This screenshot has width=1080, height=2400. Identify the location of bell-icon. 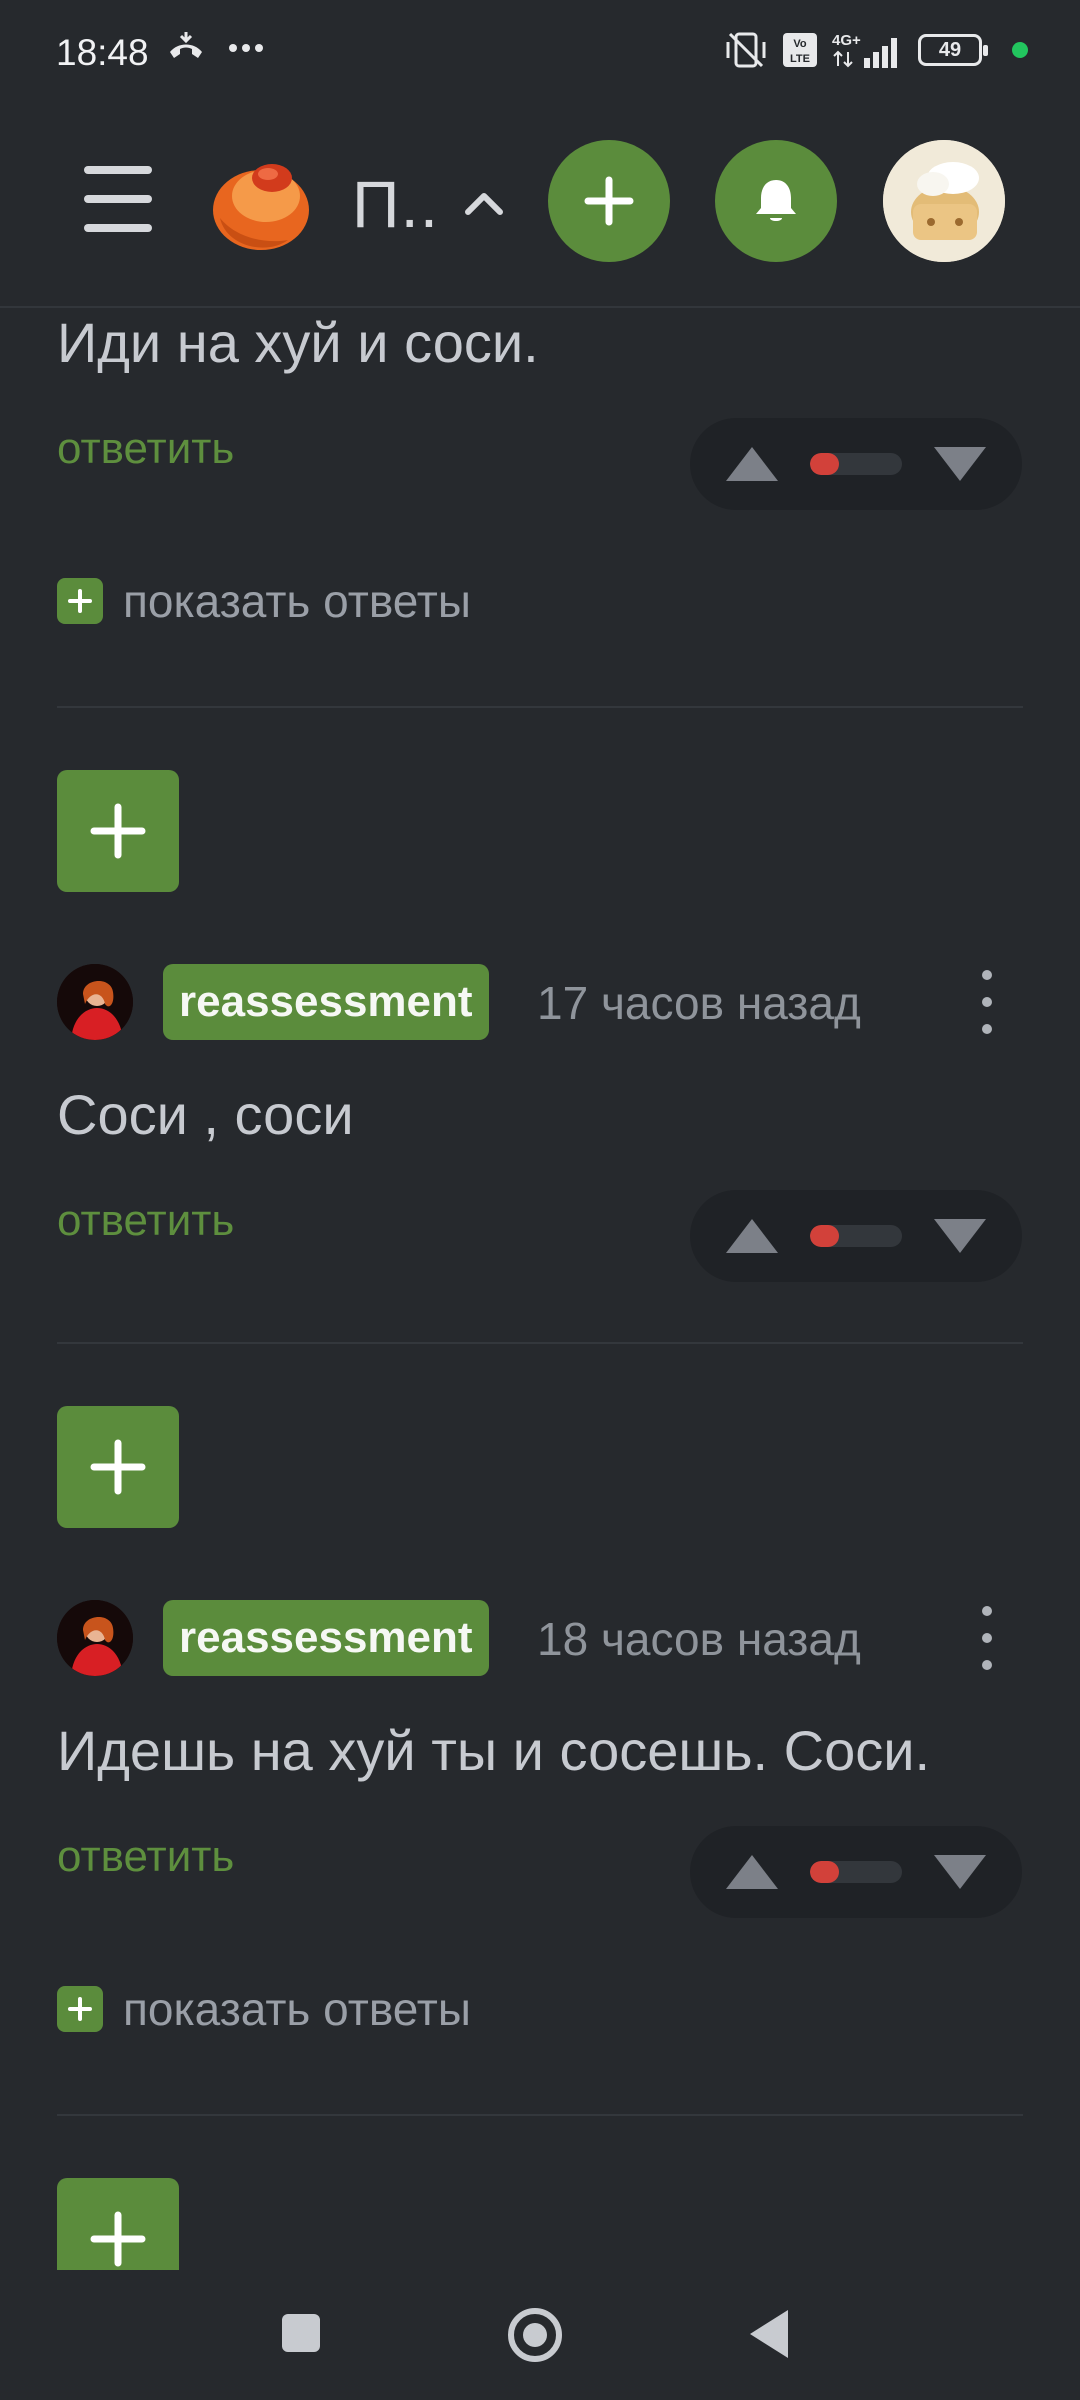
(776, 200).